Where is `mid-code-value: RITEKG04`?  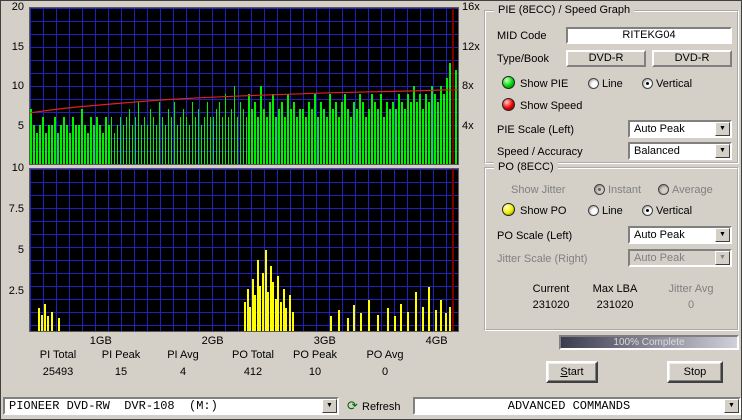
mid-code-value: RITEKG04 is located at coordinates (649, 35).